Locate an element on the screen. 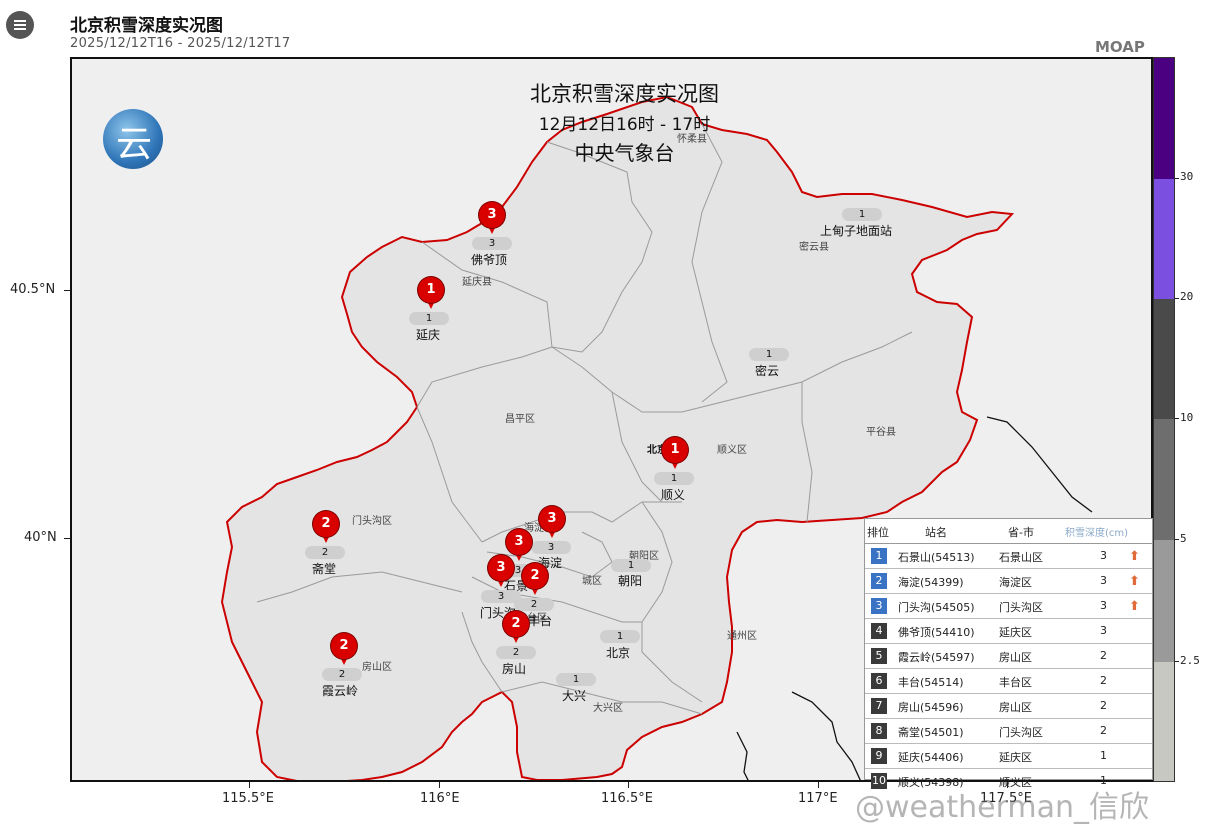 This screenshot has width=1231, height=832. district-label: 怀柔县 is located at coordinates (692, 139).